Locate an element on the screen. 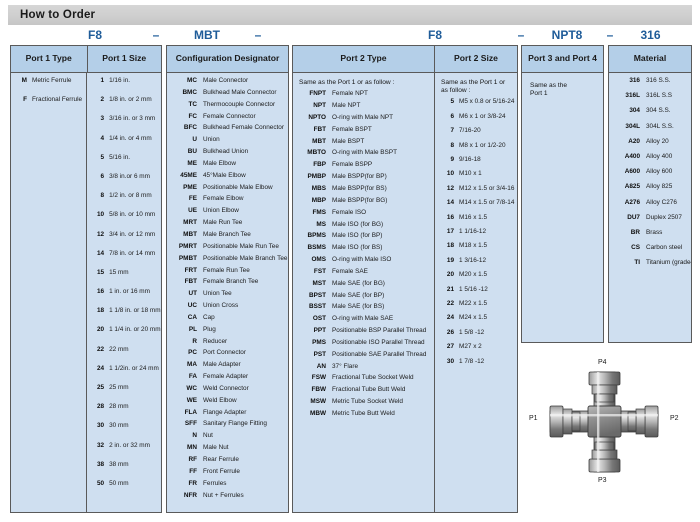 The width and height of the screenshot is (700, 522). entry-row: DU7 Duplex 2507 is located at coordinates (650, 222).